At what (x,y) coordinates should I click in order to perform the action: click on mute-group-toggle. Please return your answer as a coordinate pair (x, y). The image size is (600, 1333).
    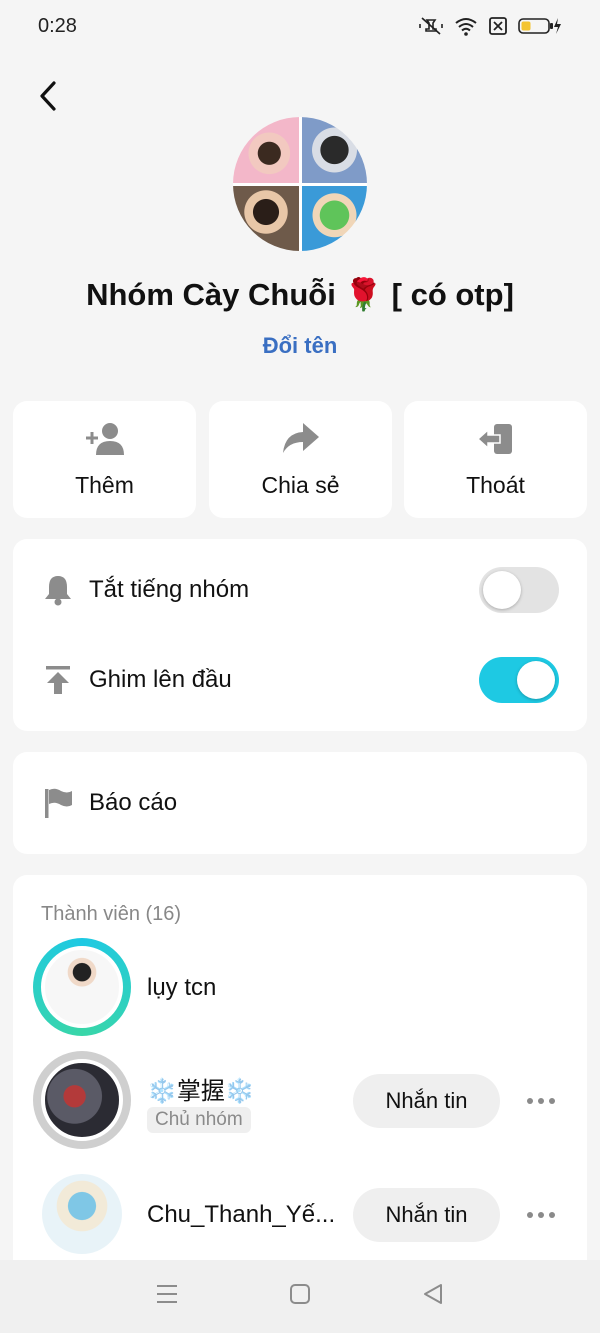
    Looking at the image, I should click on (519, 590).